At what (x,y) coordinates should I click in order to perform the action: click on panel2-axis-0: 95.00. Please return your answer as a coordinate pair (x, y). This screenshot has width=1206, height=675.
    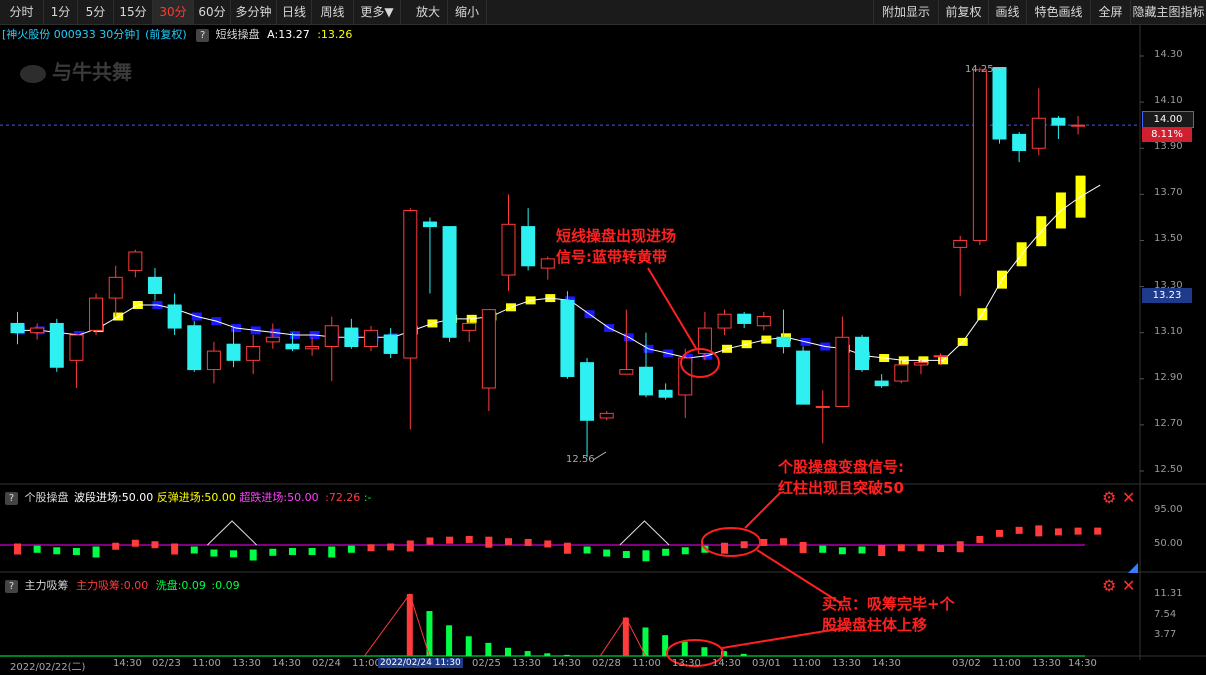
    Looking at the image, I should click on (1168, 509).